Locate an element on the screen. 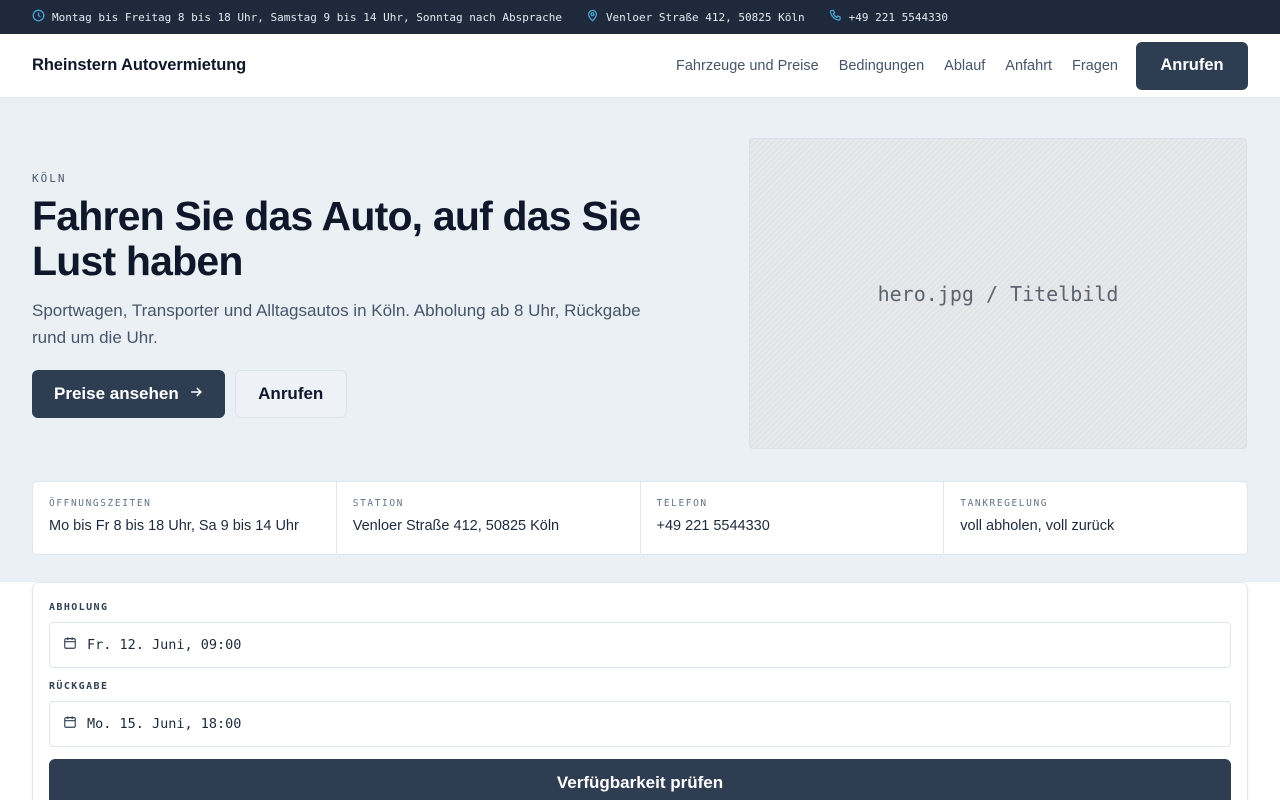 The width and height of the screenshot is (1280, 800). info-label: ÖFFNUNGSZEITEN is located at coordinates (100, 503).